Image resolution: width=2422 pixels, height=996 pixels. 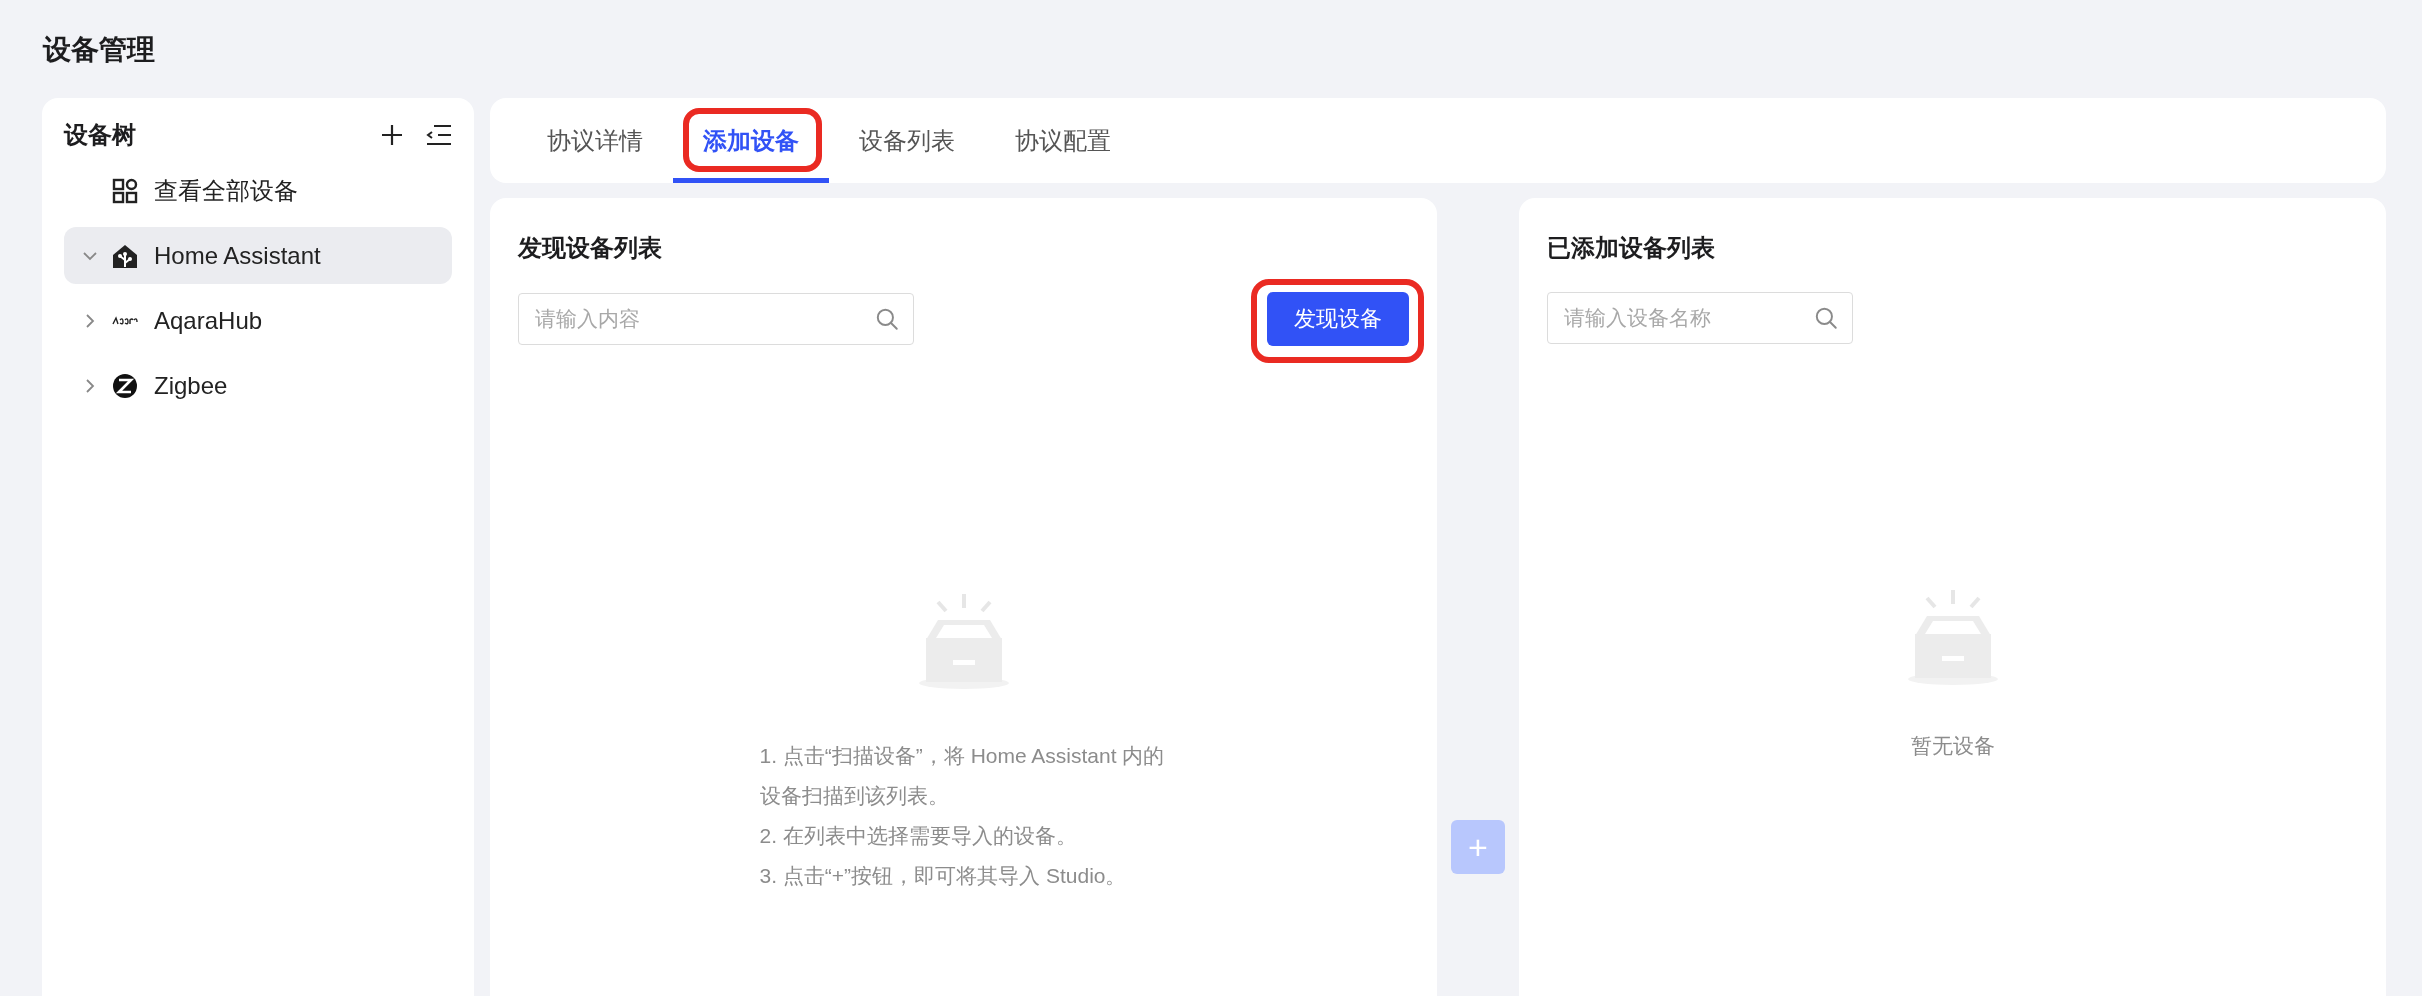 I want to click on empty-message: 暂无设备, so click(x=1952, y=746).